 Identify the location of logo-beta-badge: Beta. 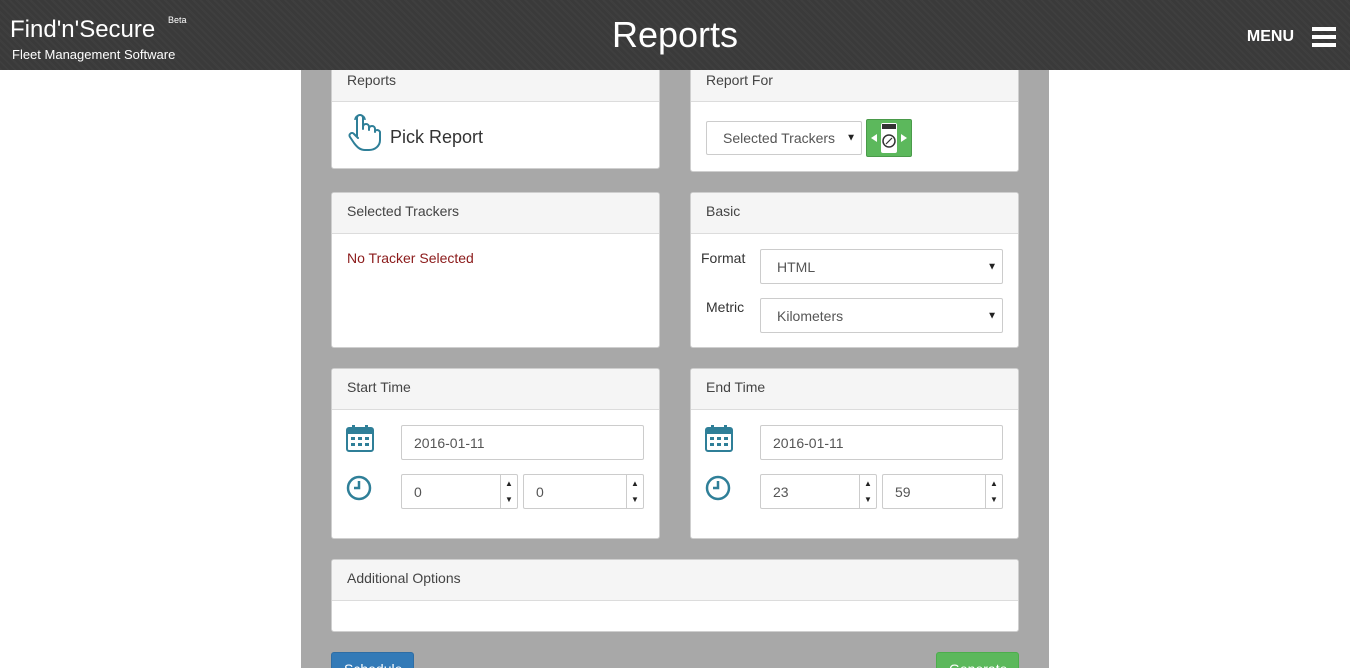
(177, 20).